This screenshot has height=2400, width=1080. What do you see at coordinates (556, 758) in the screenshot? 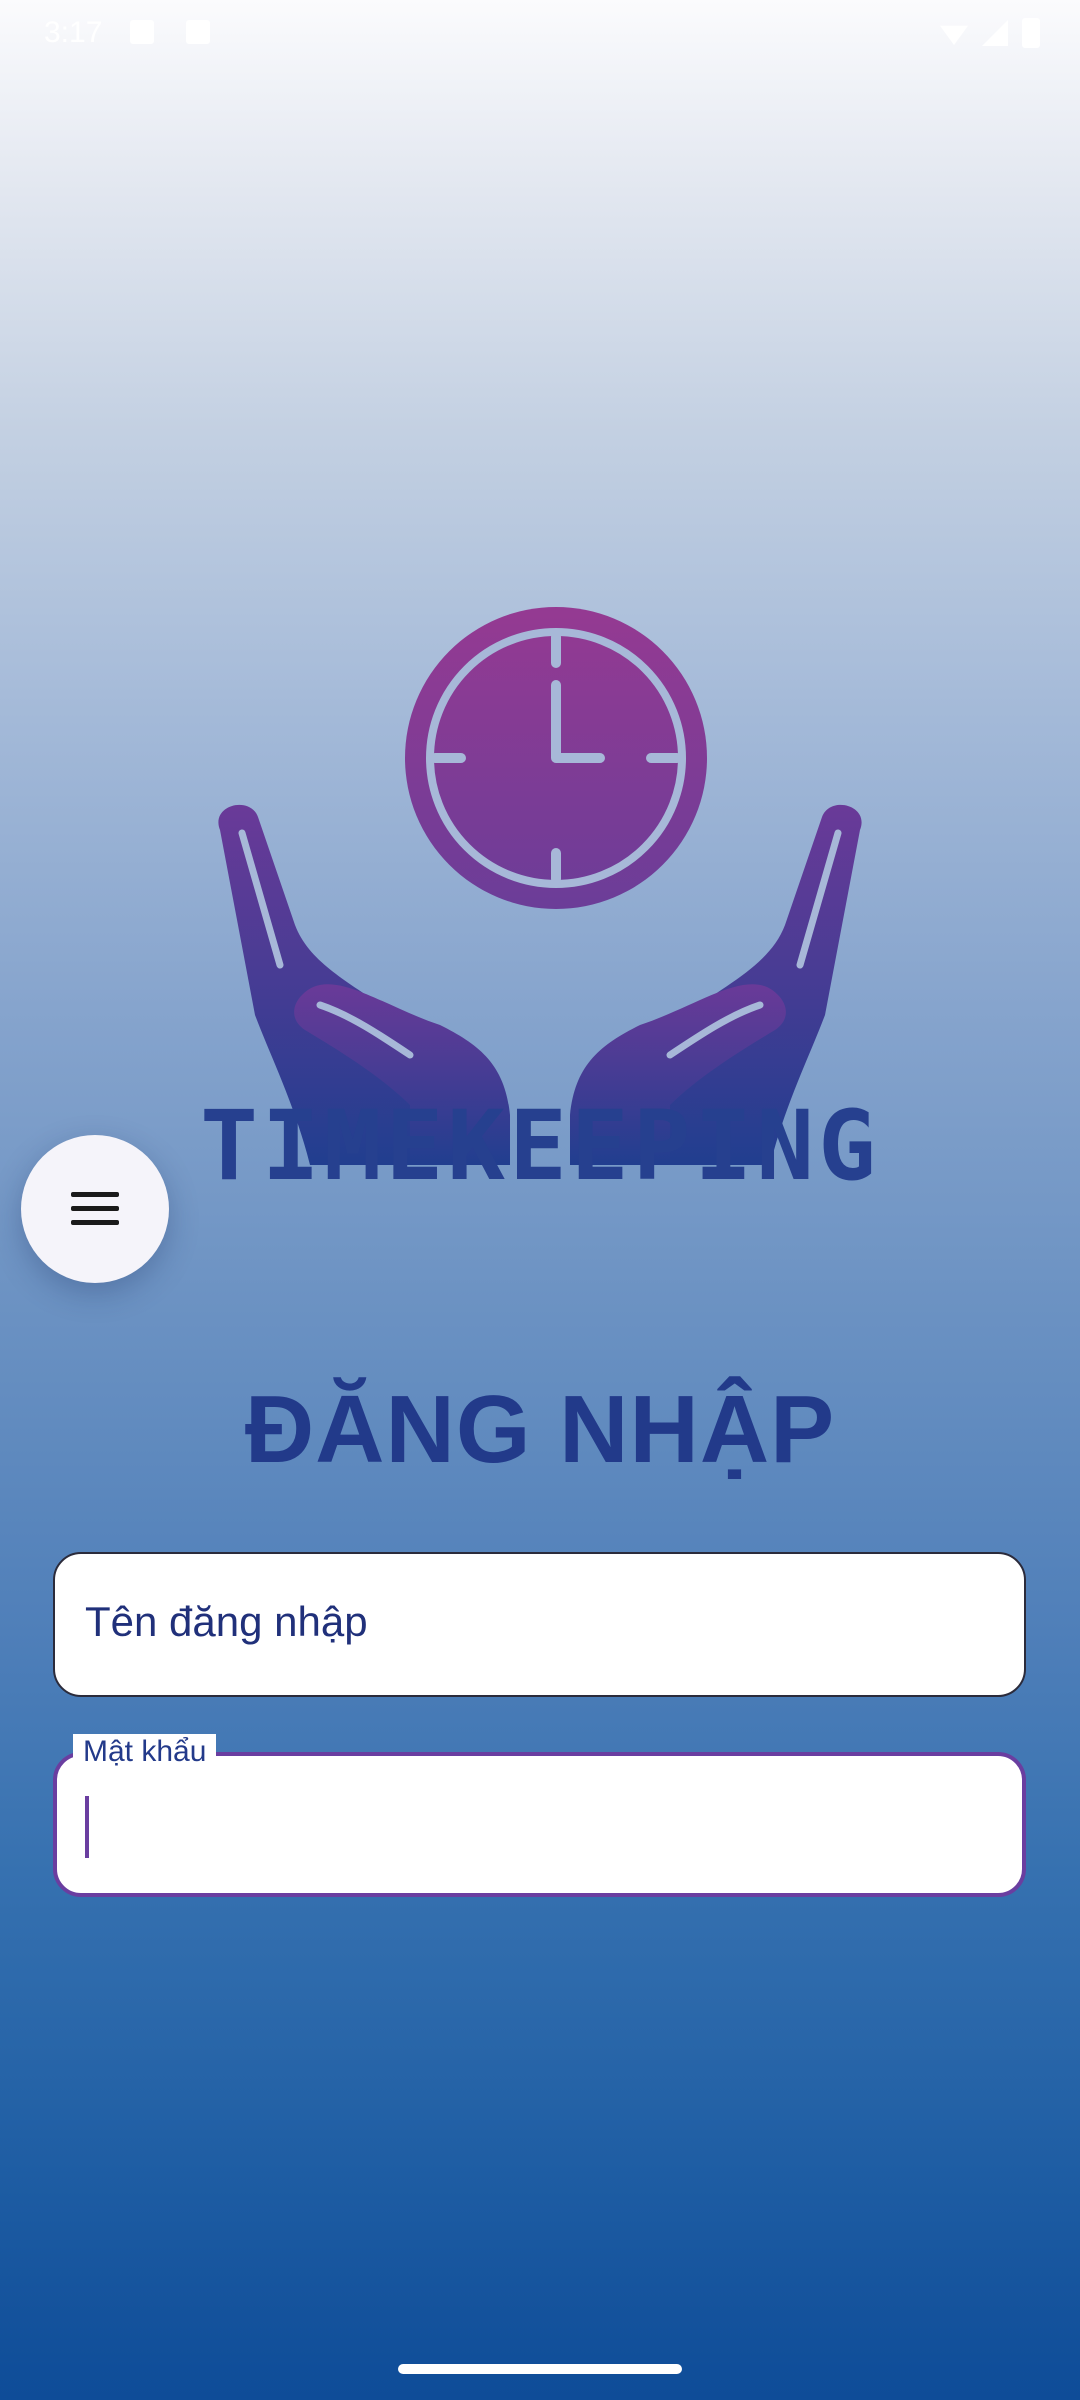
I see `clock-icon` at bounding box center [556, 758].